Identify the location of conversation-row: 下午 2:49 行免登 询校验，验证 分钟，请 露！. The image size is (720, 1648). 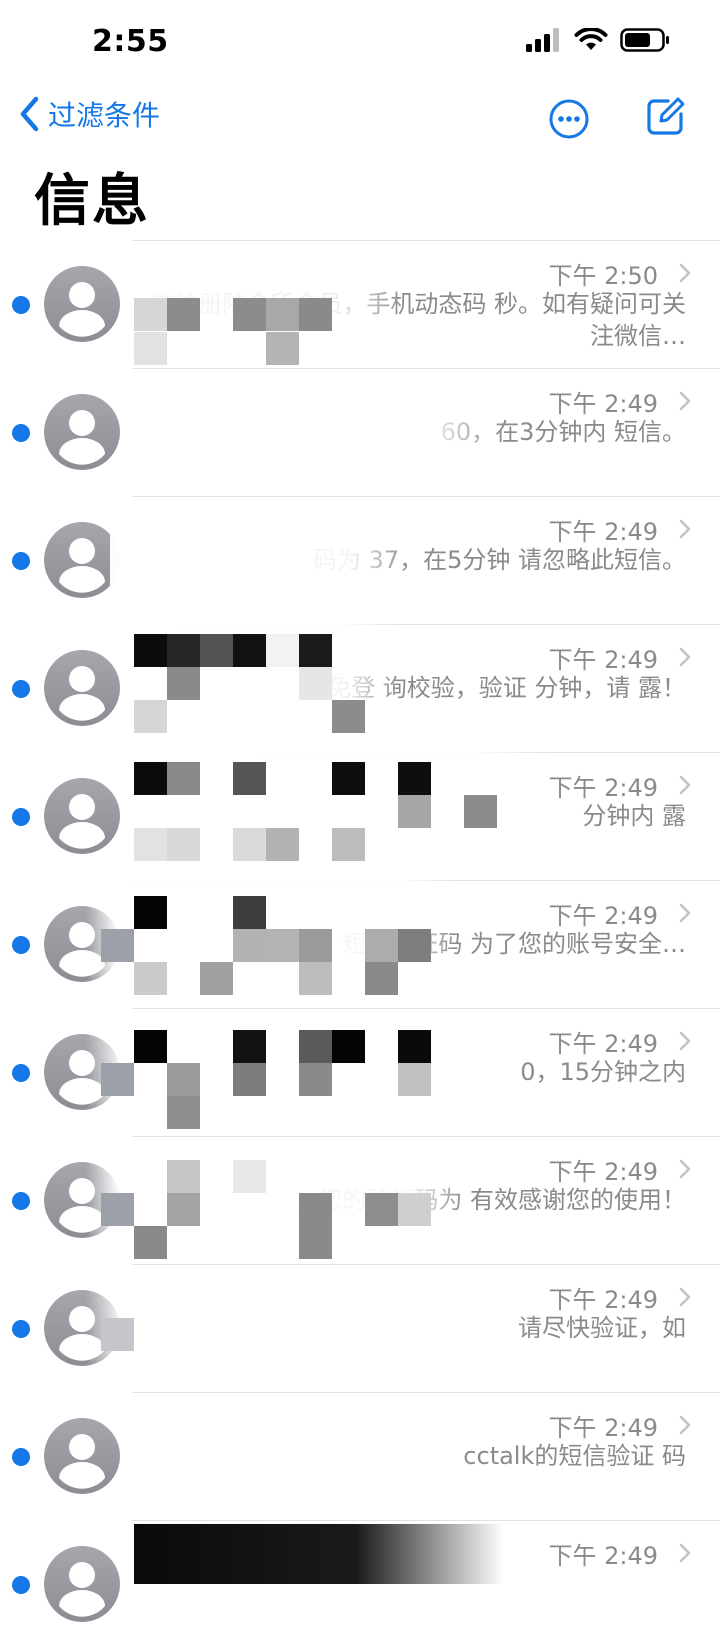
(360, 688).